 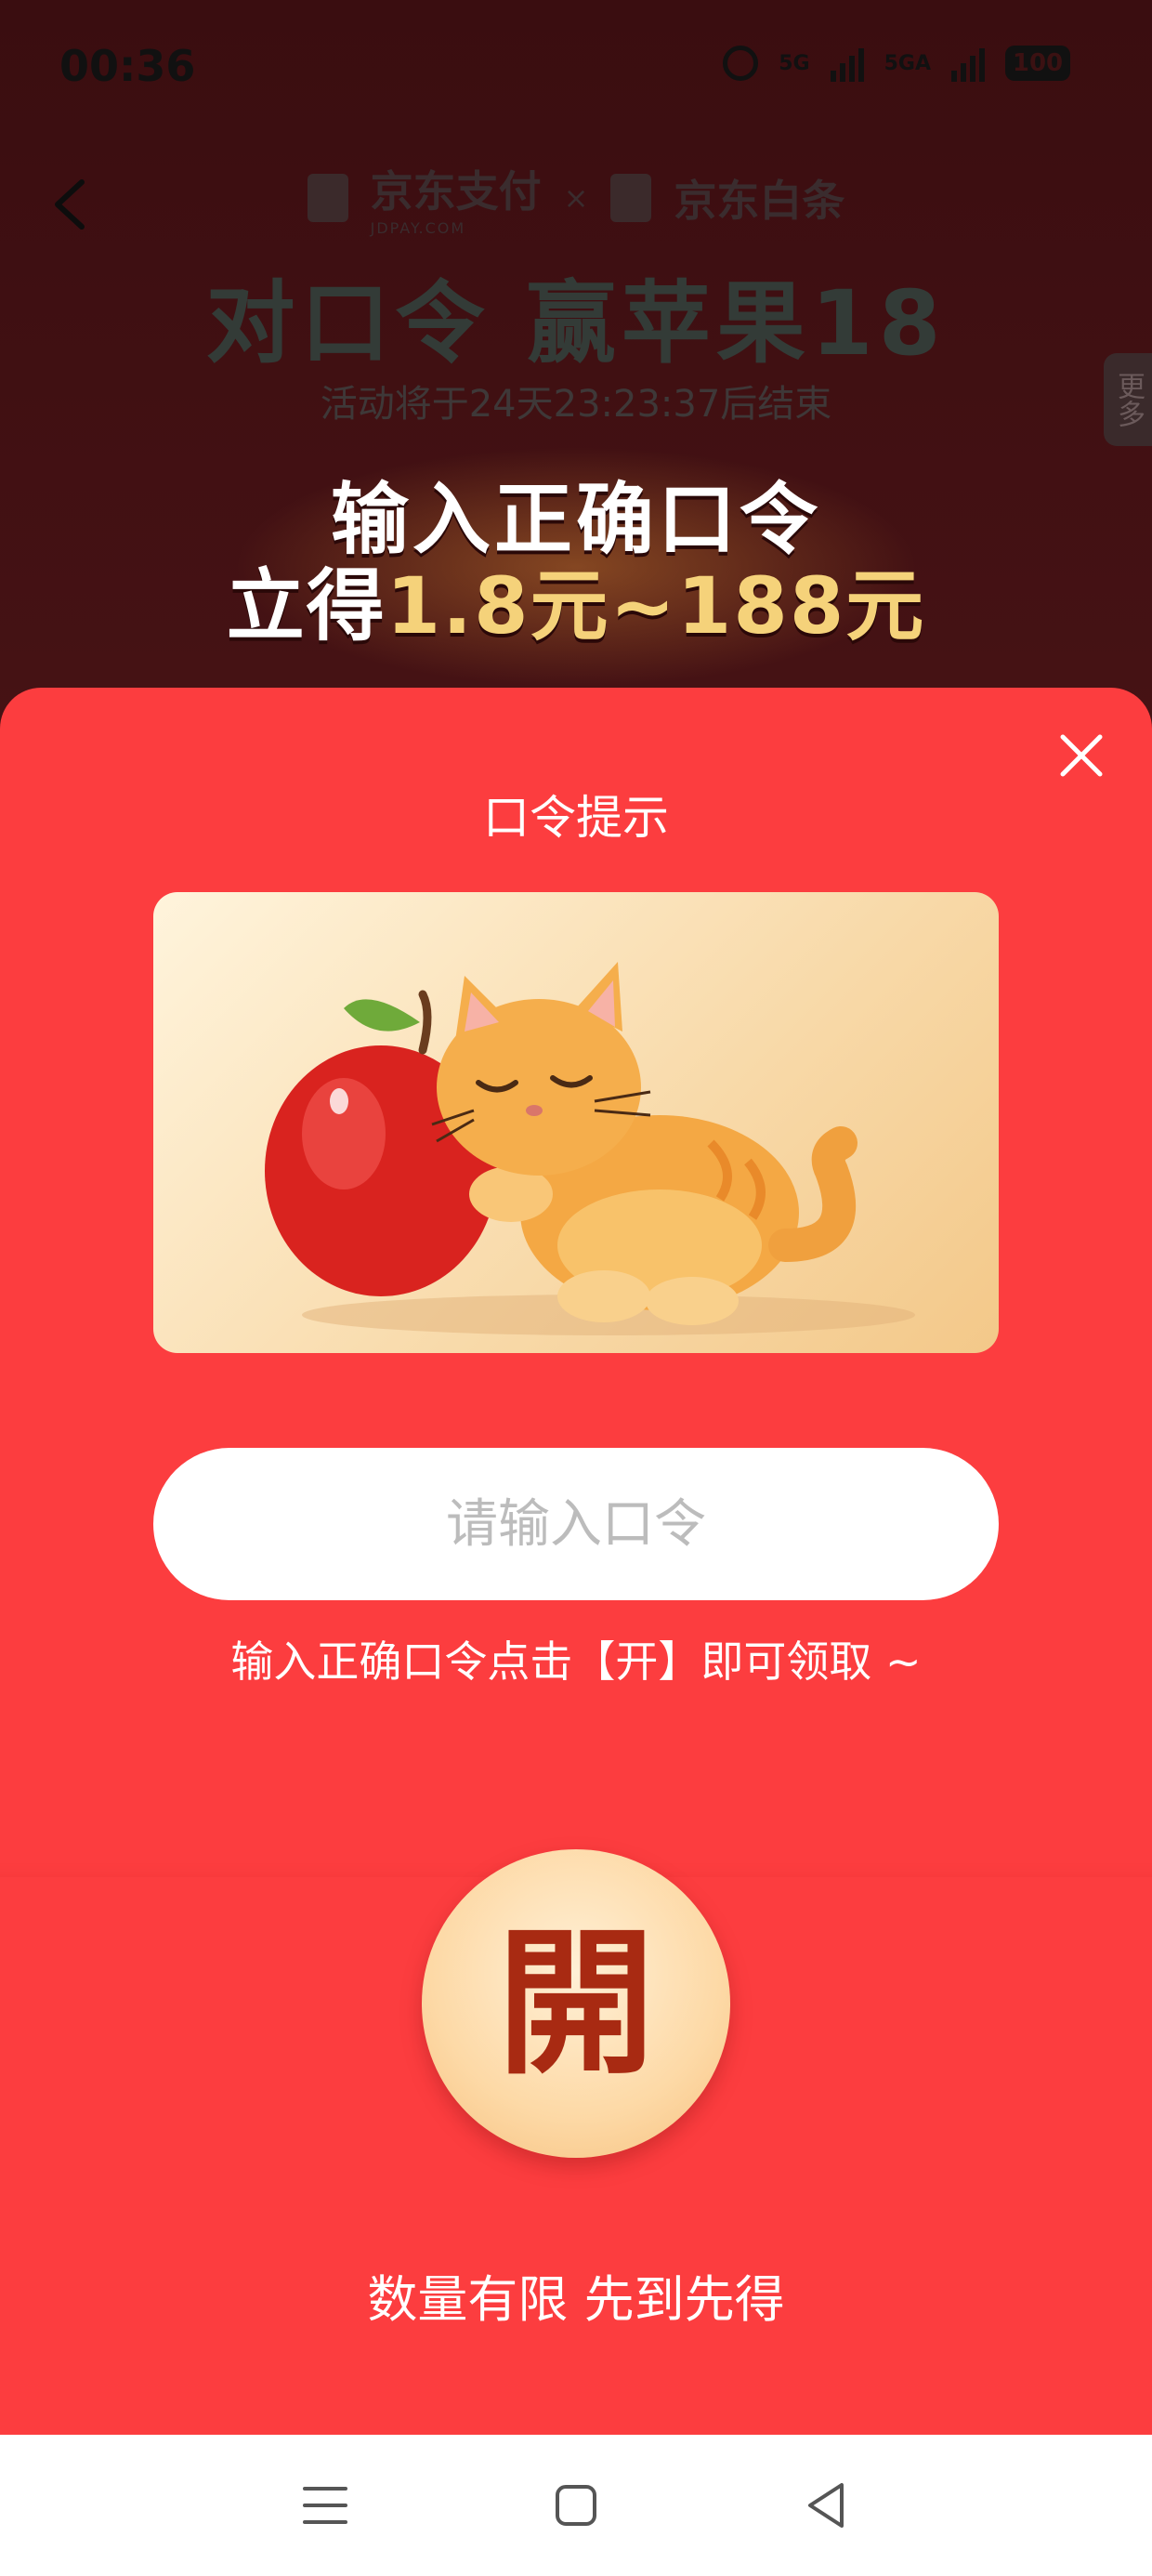 I want to click on alarm-icon, so click(x=741, y=63).